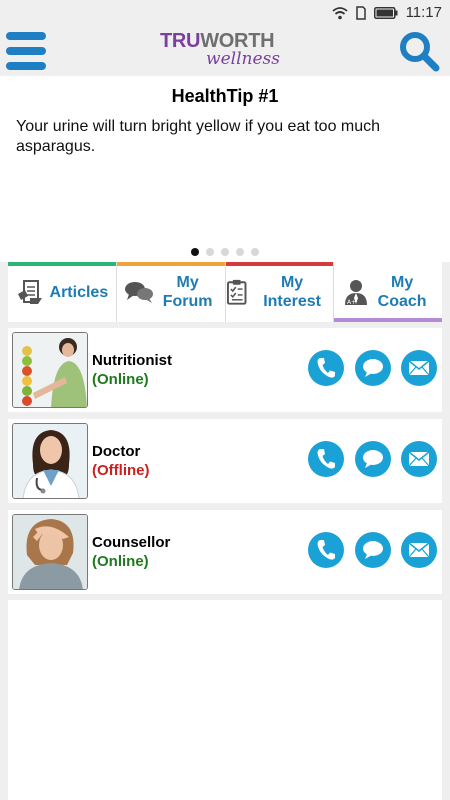 The width and height of the screenshot is (450, 800). What do you see at coordinates (423, 12) in the screenshot?
I see `clock: 11:17` at bounding box center [423, 12].